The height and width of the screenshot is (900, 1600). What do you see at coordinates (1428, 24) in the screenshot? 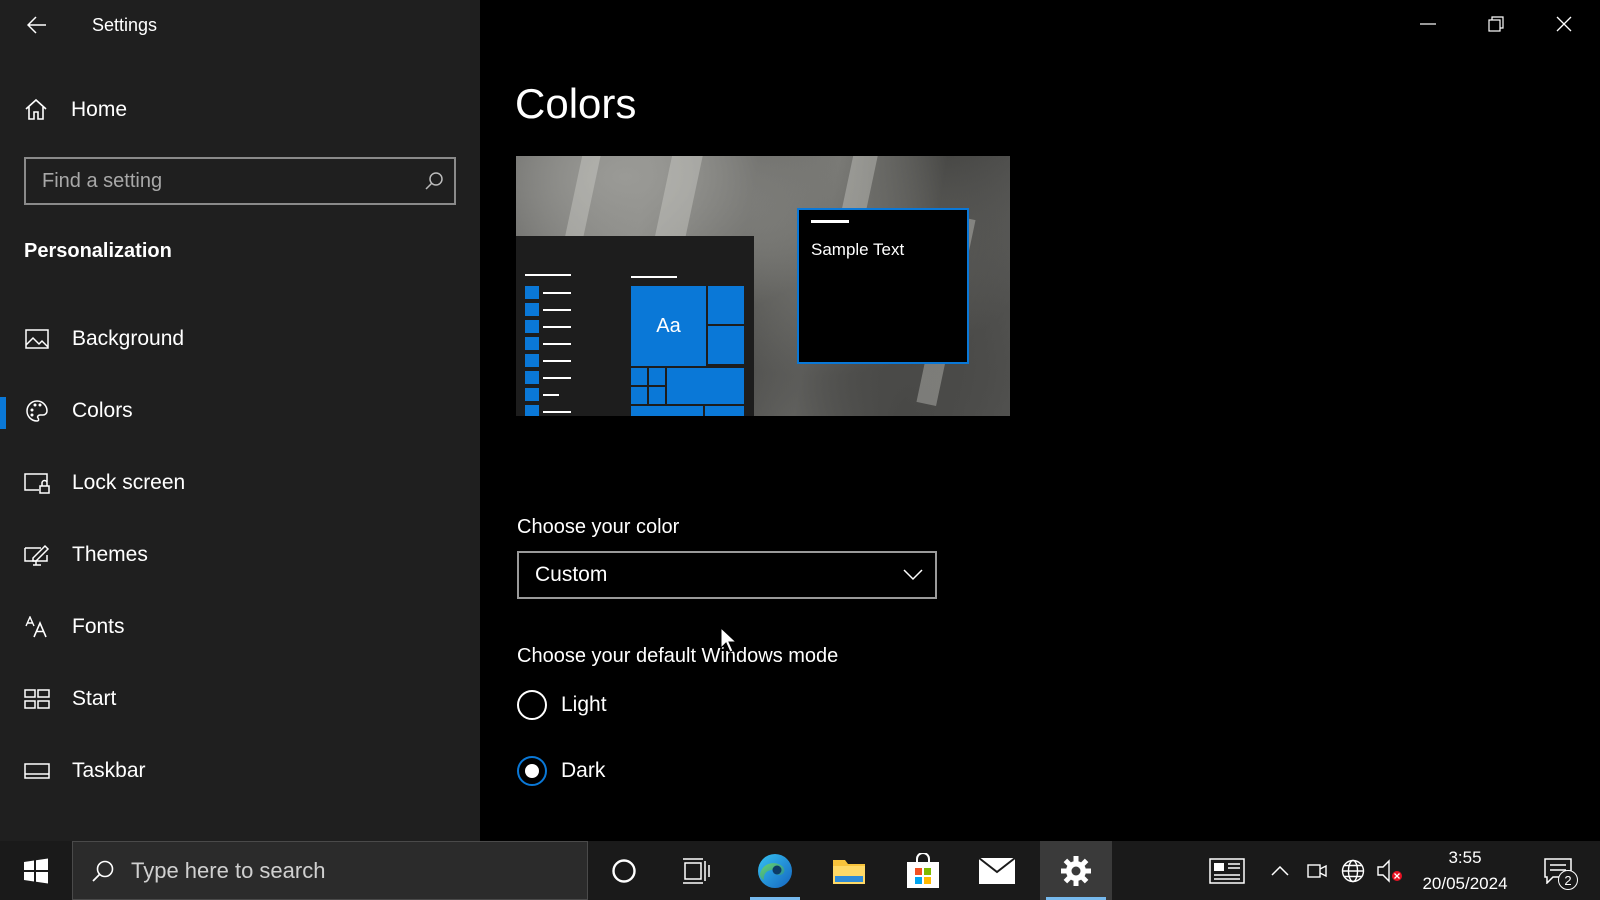
I see `minimize-button` at bounding box center [1428, 24].